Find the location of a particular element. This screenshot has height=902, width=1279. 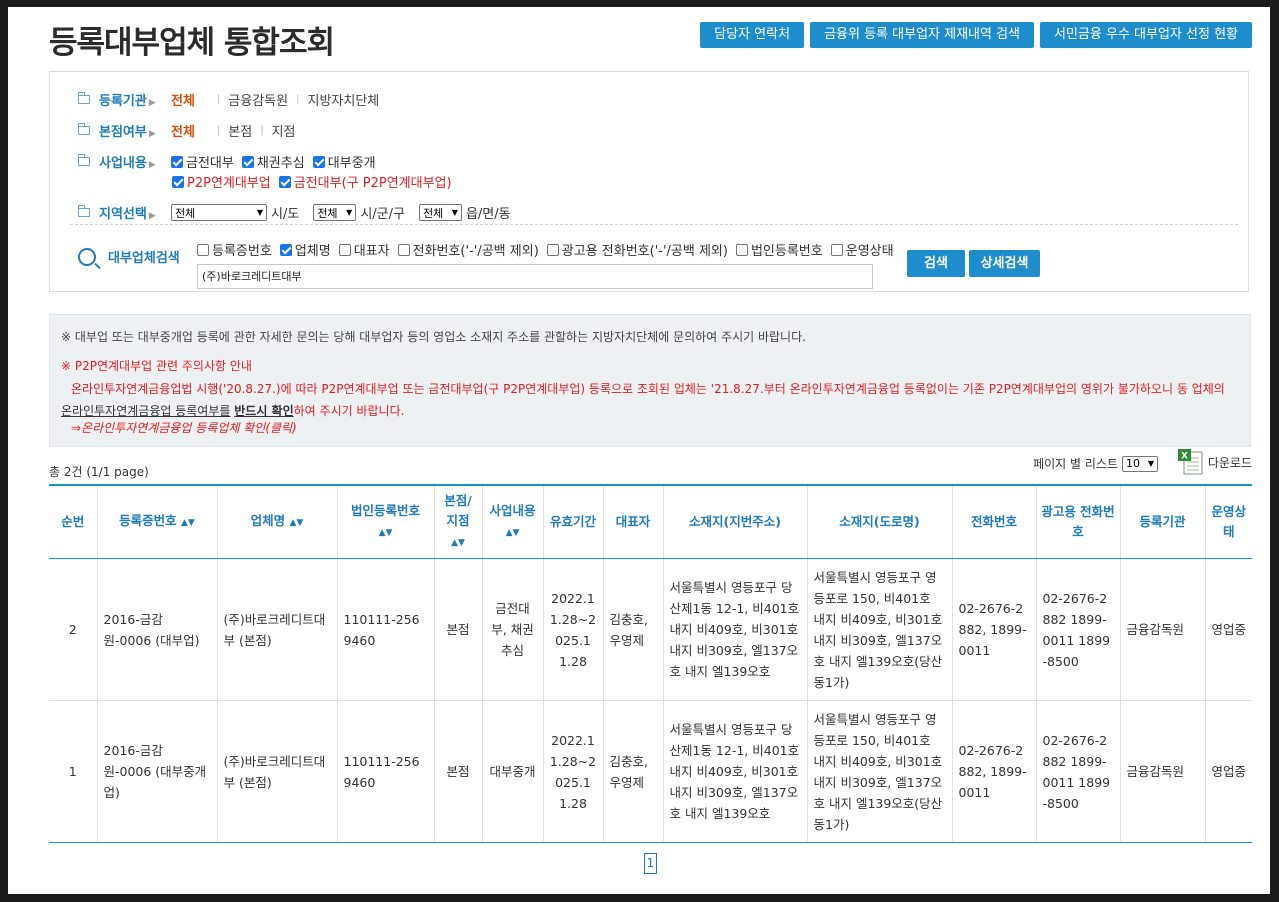

filter-region-label: 지역선택 ▶ is located at coordinates (127, 214).